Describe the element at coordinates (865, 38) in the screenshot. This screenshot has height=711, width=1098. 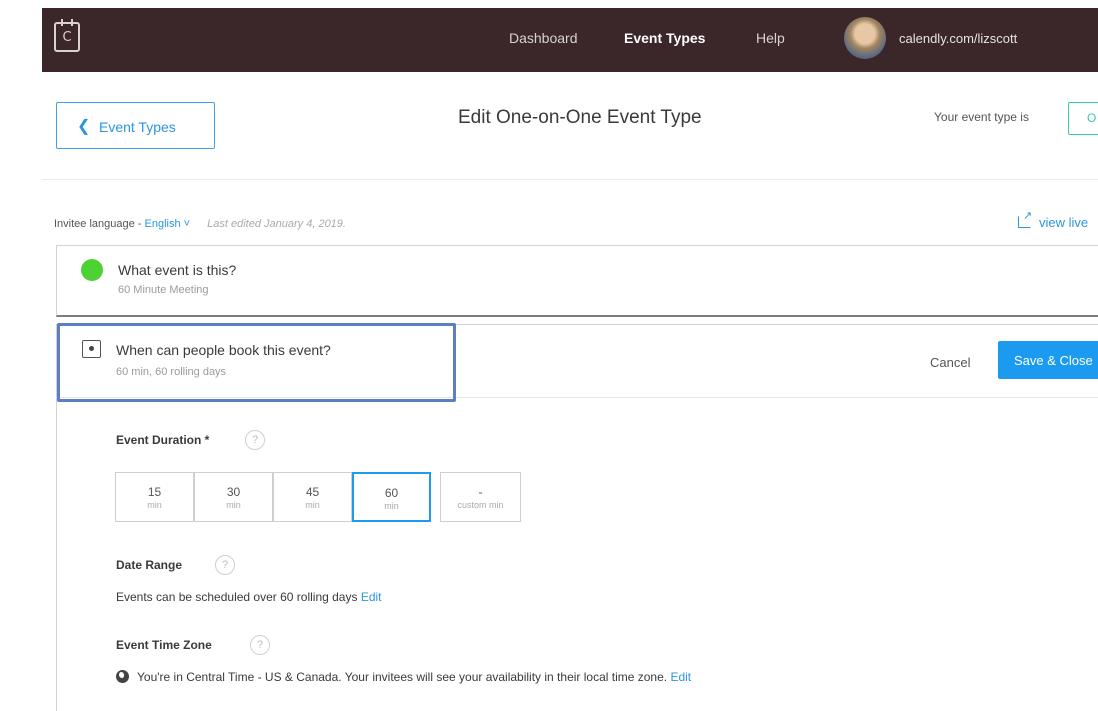
I see `user-avatar` at that location.